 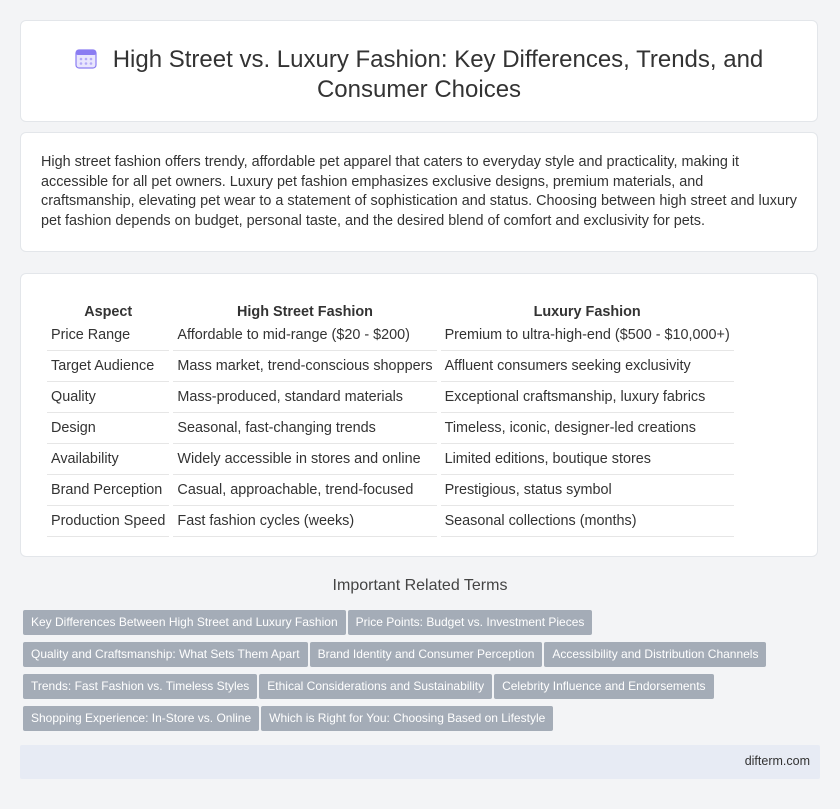 I want to click on calendar-icon, so click(x=86, y=59).